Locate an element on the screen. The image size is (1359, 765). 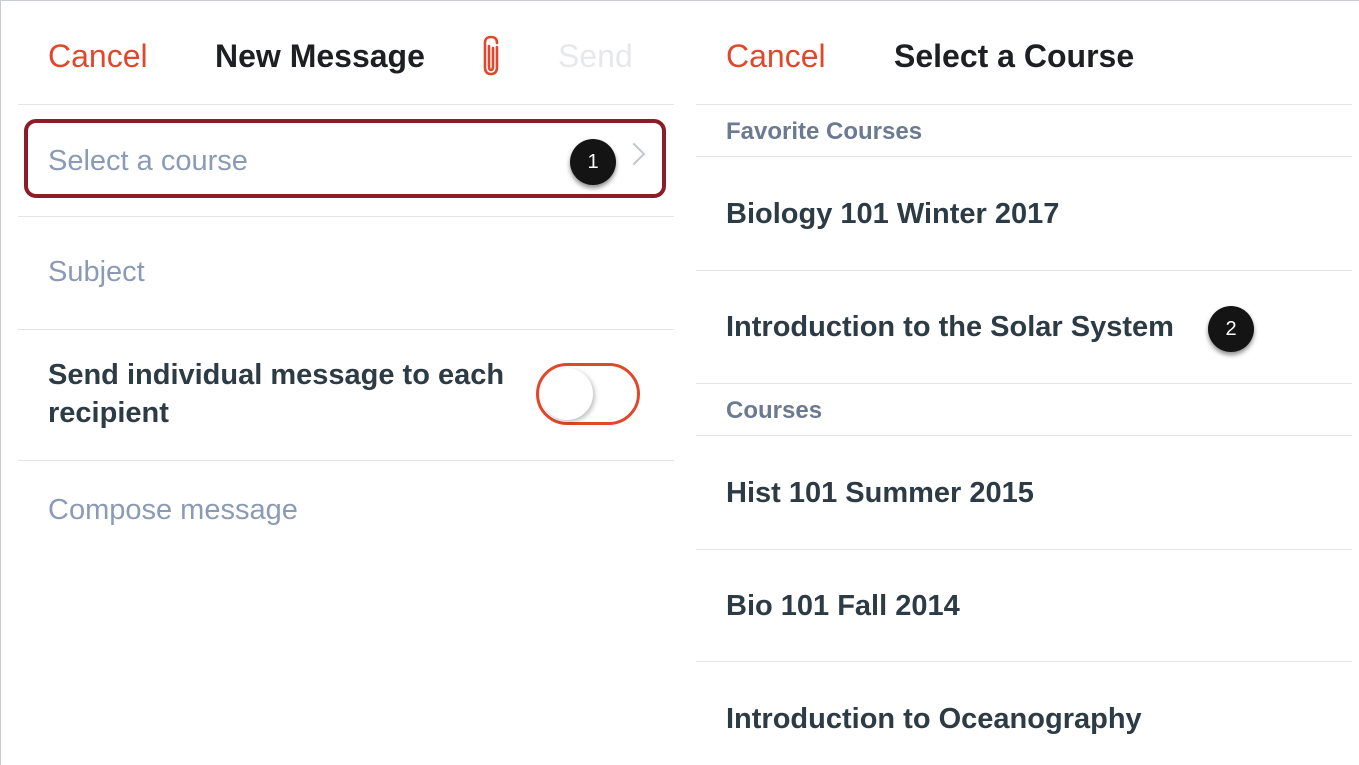
compose-message-field: Compose message is located at coordinates (173, 510).